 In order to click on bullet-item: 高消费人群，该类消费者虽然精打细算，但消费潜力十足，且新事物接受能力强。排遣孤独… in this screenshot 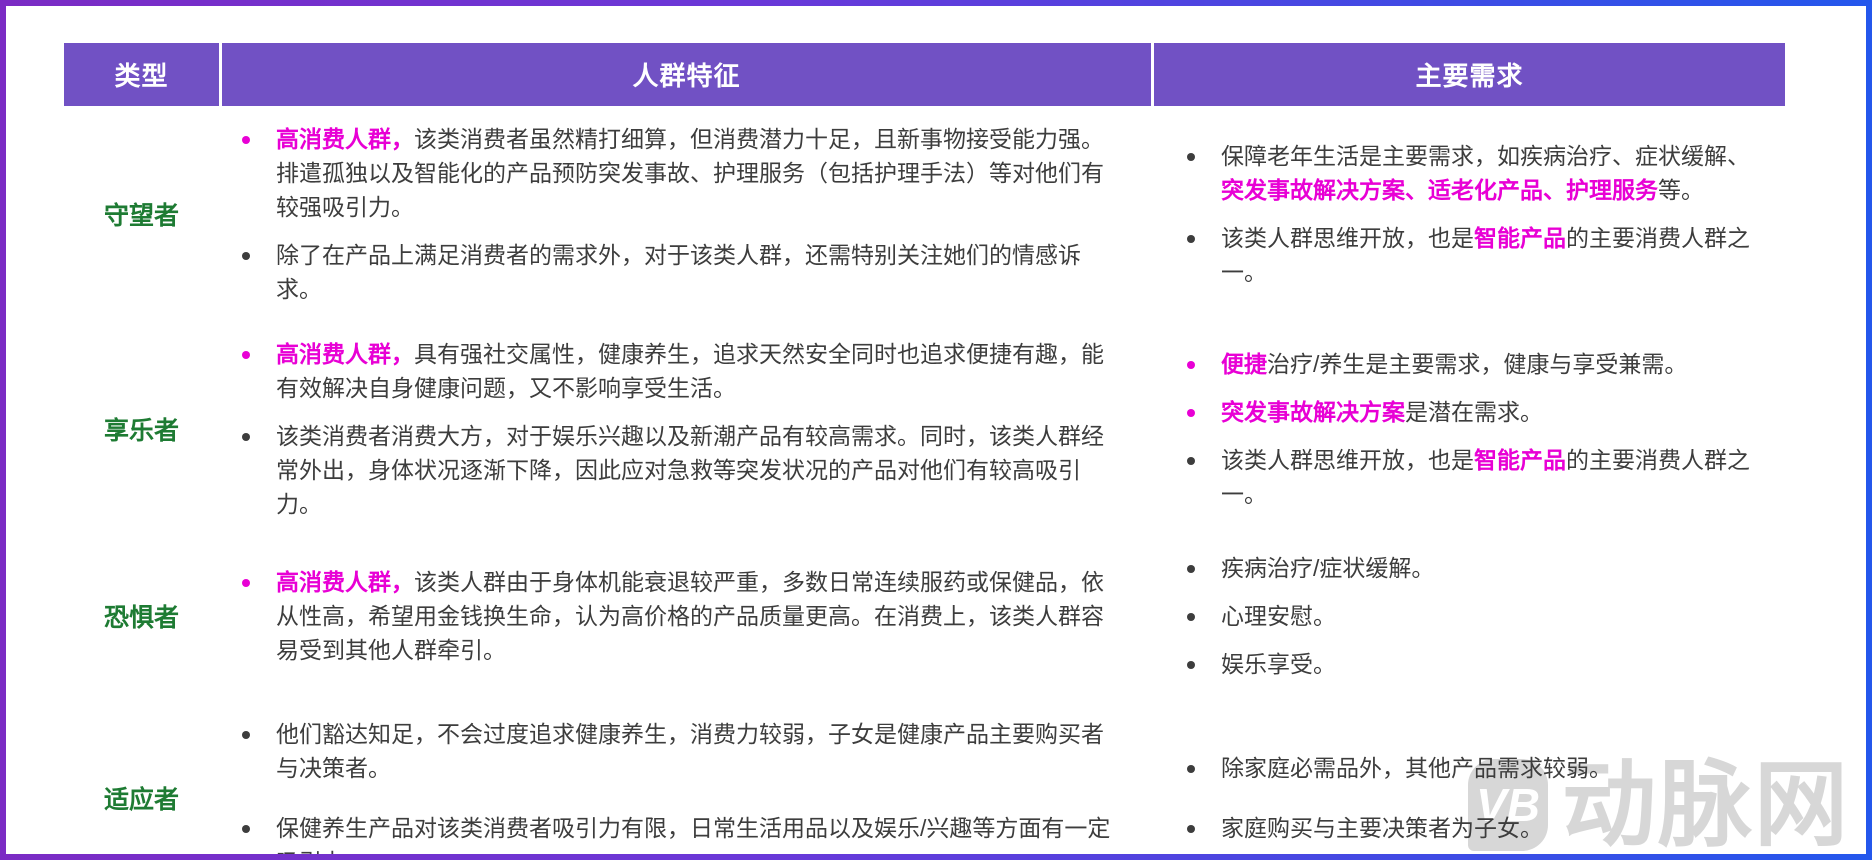, I will do `click(683, 173)`.